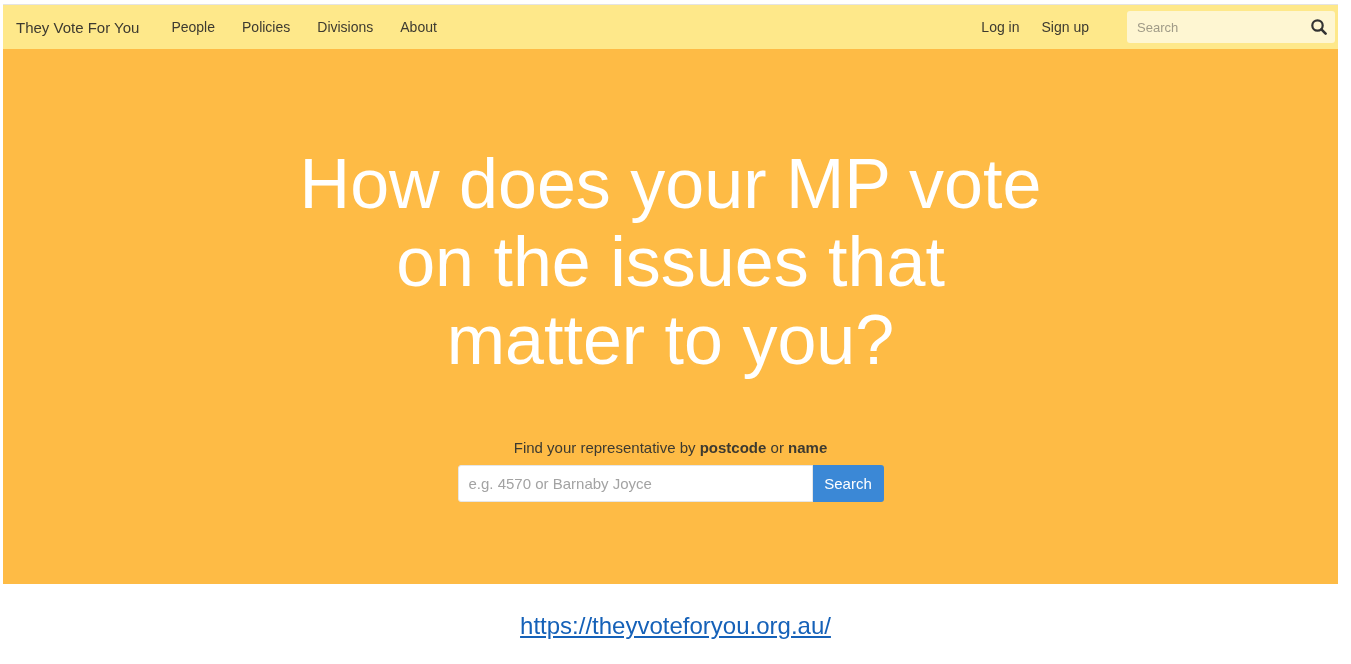  What do you see at coordinates (675, 626) in the screenshot?
I see `website-link: https://theyvoteforyou.org.au/` at bounding box center [675, 626].